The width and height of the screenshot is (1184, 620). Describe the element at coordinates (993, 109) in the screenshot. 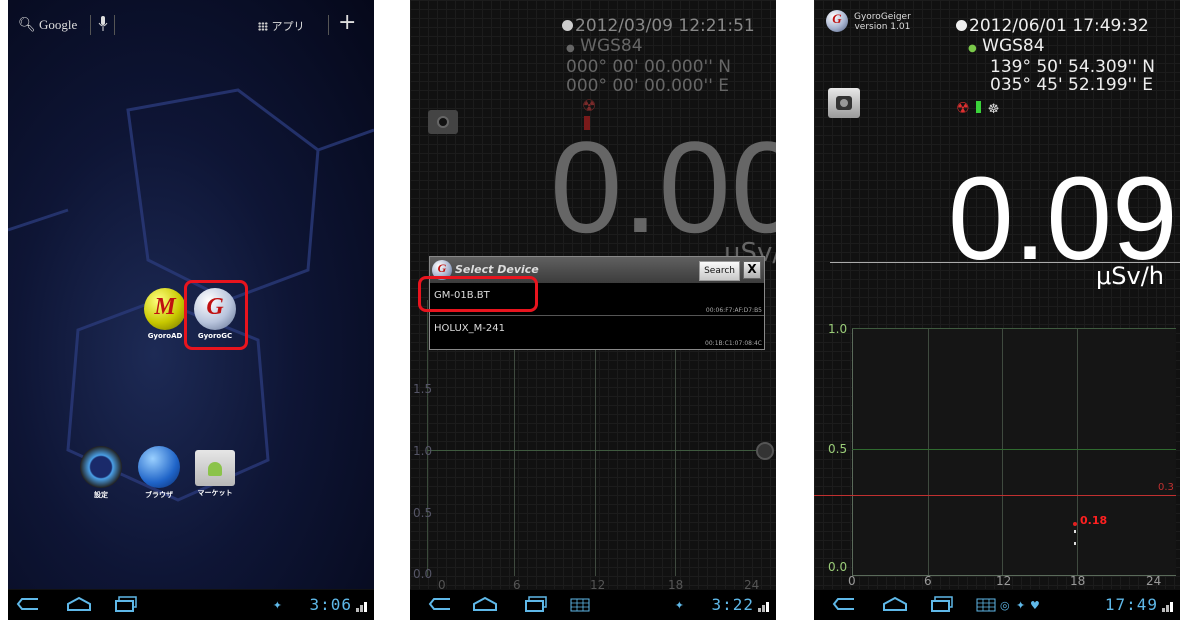

I see `bicycle-icon: ☸` at that location.